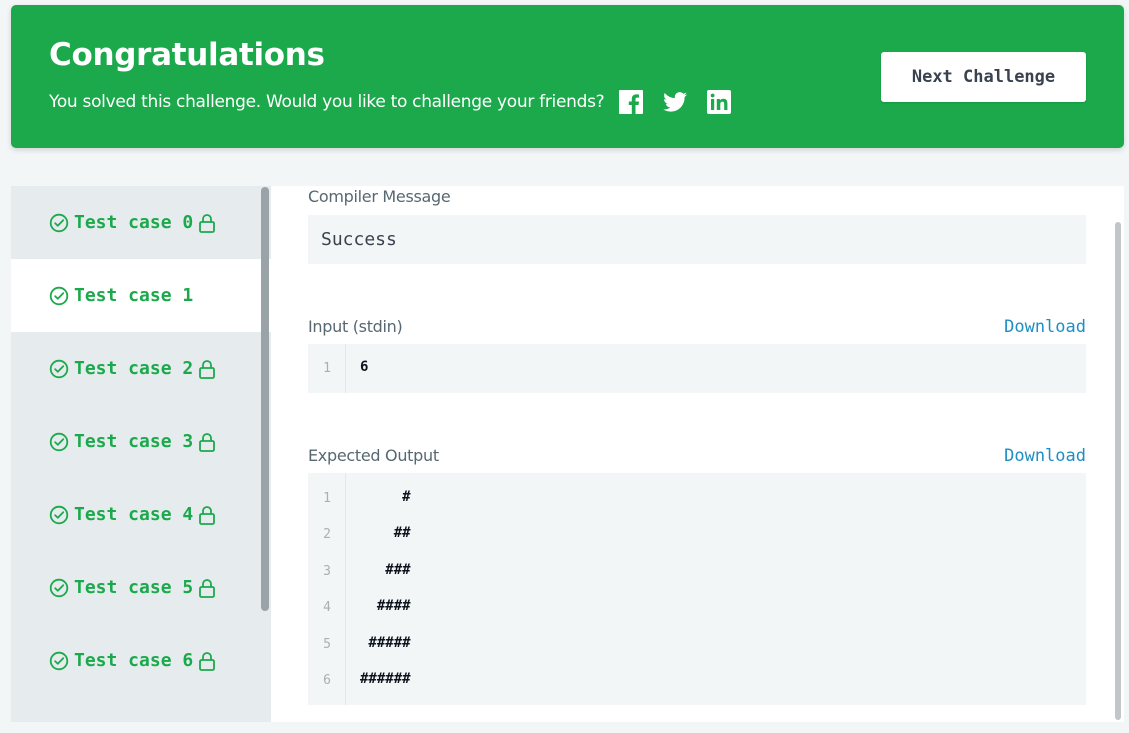 The height and width of the screenshot is (733, 1129). What do you see at coordinates (385, 497) in the screenshot?
I see `output-line: #` at bounding box center [385, 497].